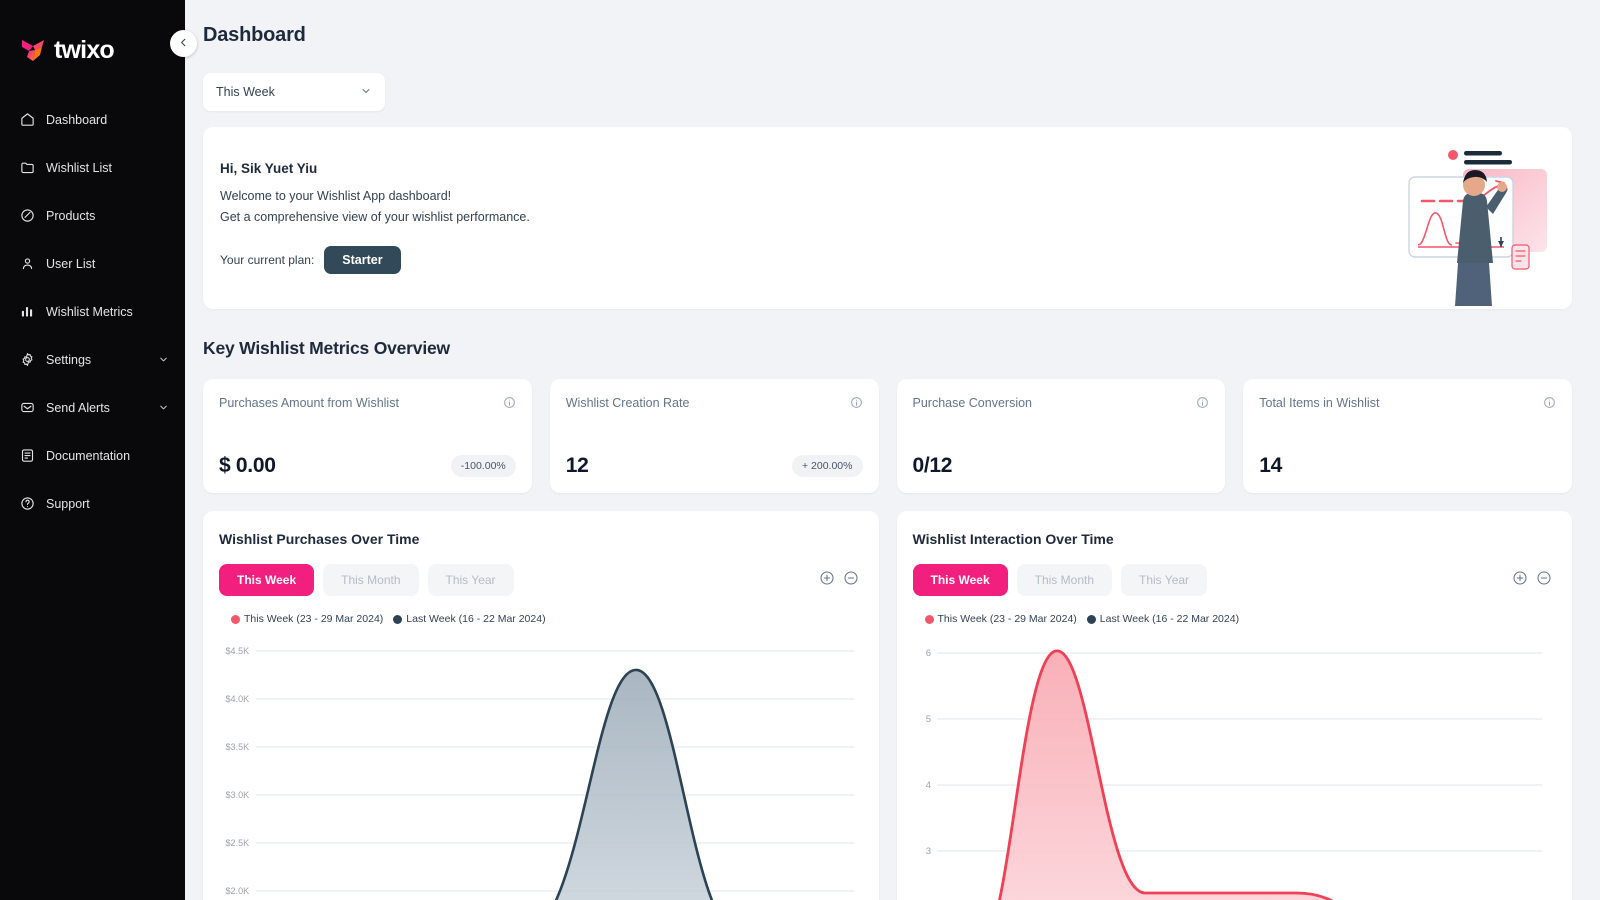 Image resolution: width=1600 pixels, height=900 pixels. Describe the element at coordinates (1534, 580) in the screenshot. I see `chart-zoom-controls` at that location.